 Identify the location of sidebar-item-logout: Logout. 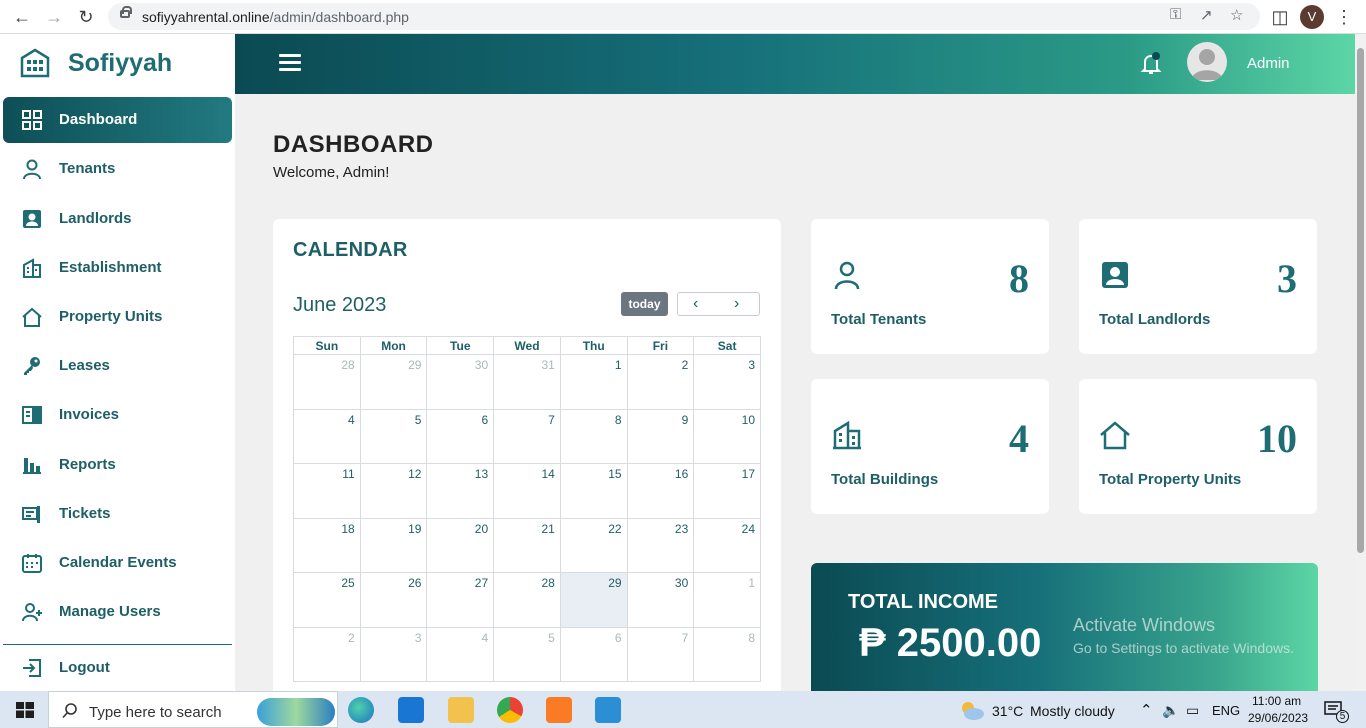
(117, 668).